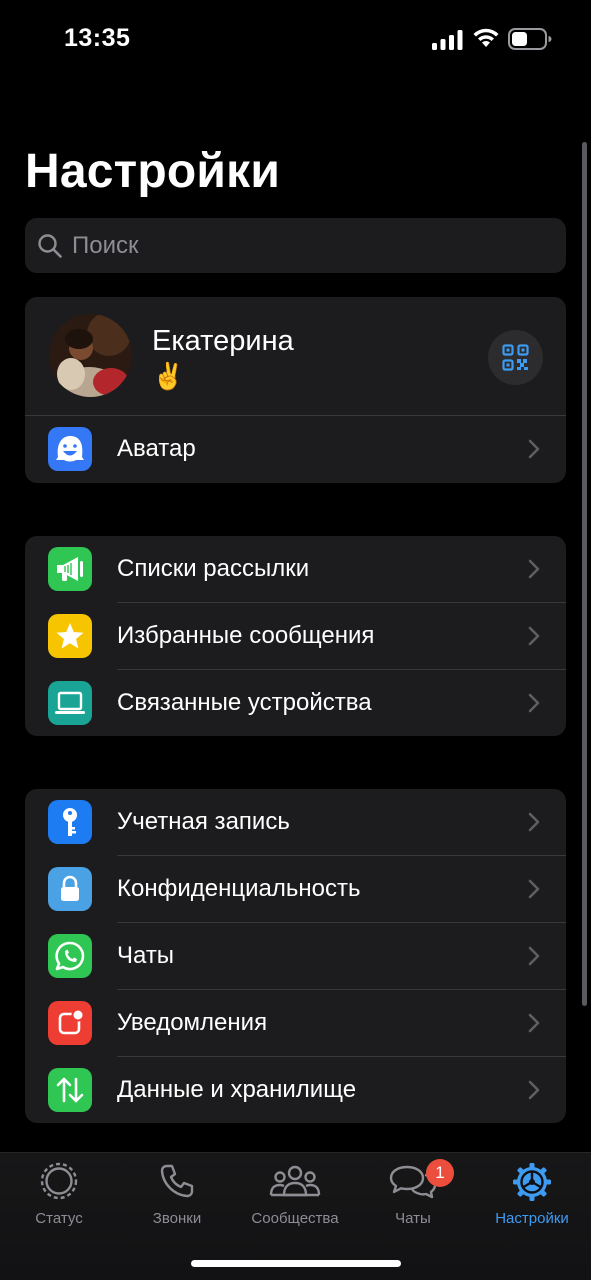 The height and width of the screenshot is (1280, 591). Describe the element at coordinates (213, 568) in the screenshot. I see `settings-row-label: Списки рассылки` at that location.